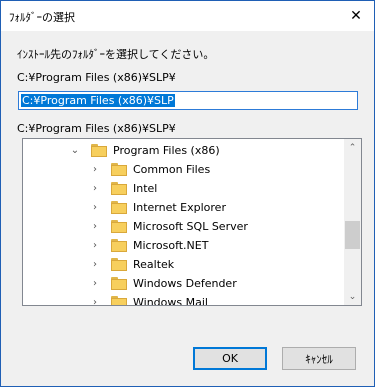 This screenshot has height=387, width=375. What do you see at coordinates (188, 100) in the screenshot?
I see `folder-path-input: C:¥Program Files (x86)¥SLP` at bounding box center [188, 100].